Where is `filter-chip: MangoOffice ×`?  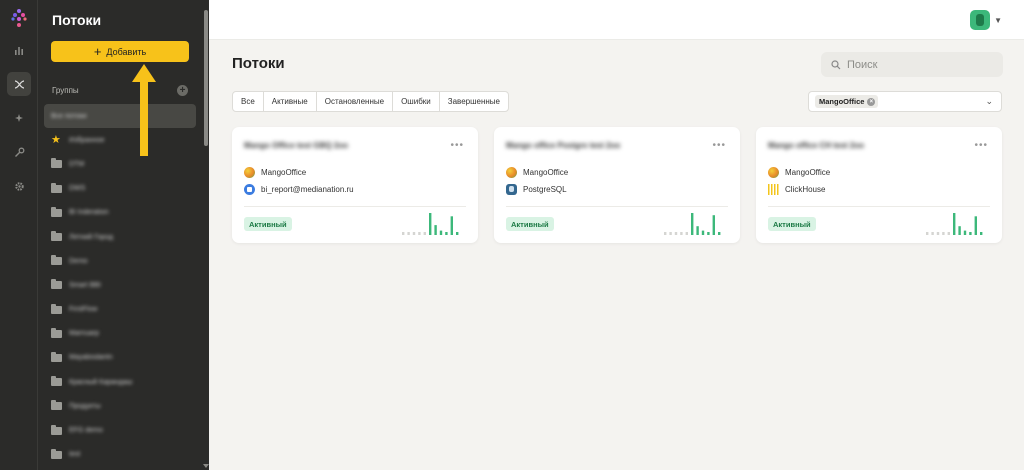 filter-chip: MangoOffice × is located at coordinates (847, 101).